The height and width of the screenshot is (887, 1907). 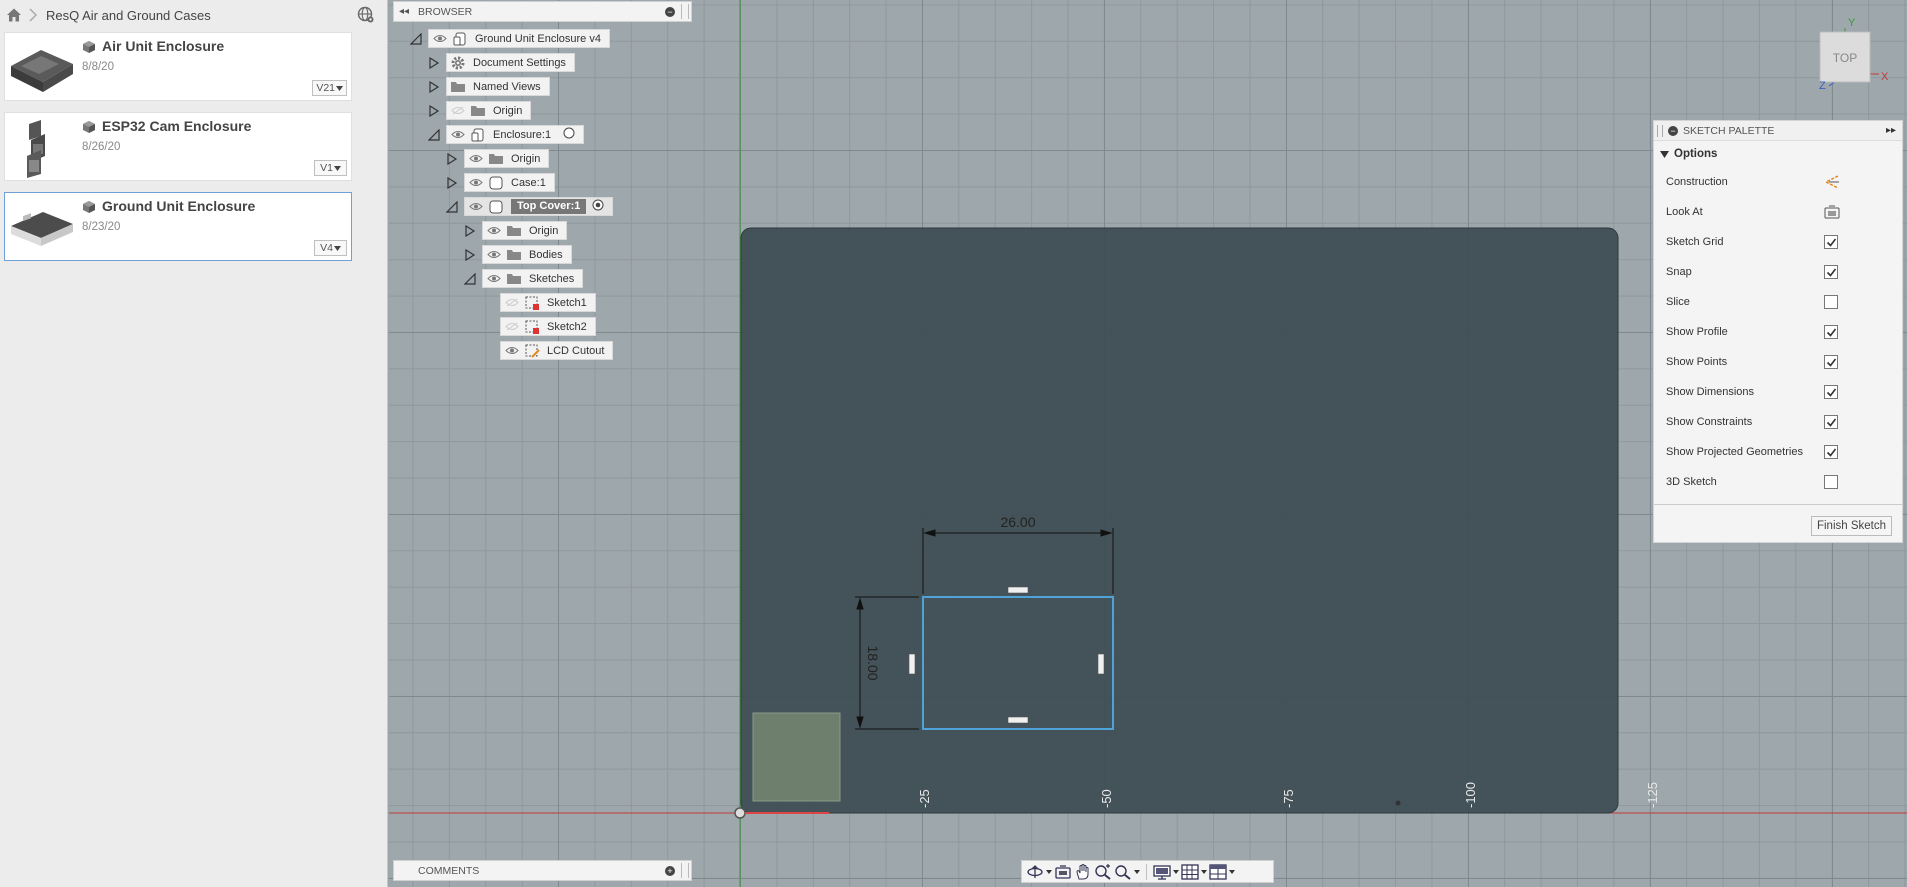 I want to click on tree-node-origin: Origin, so click(x=480, y=110).